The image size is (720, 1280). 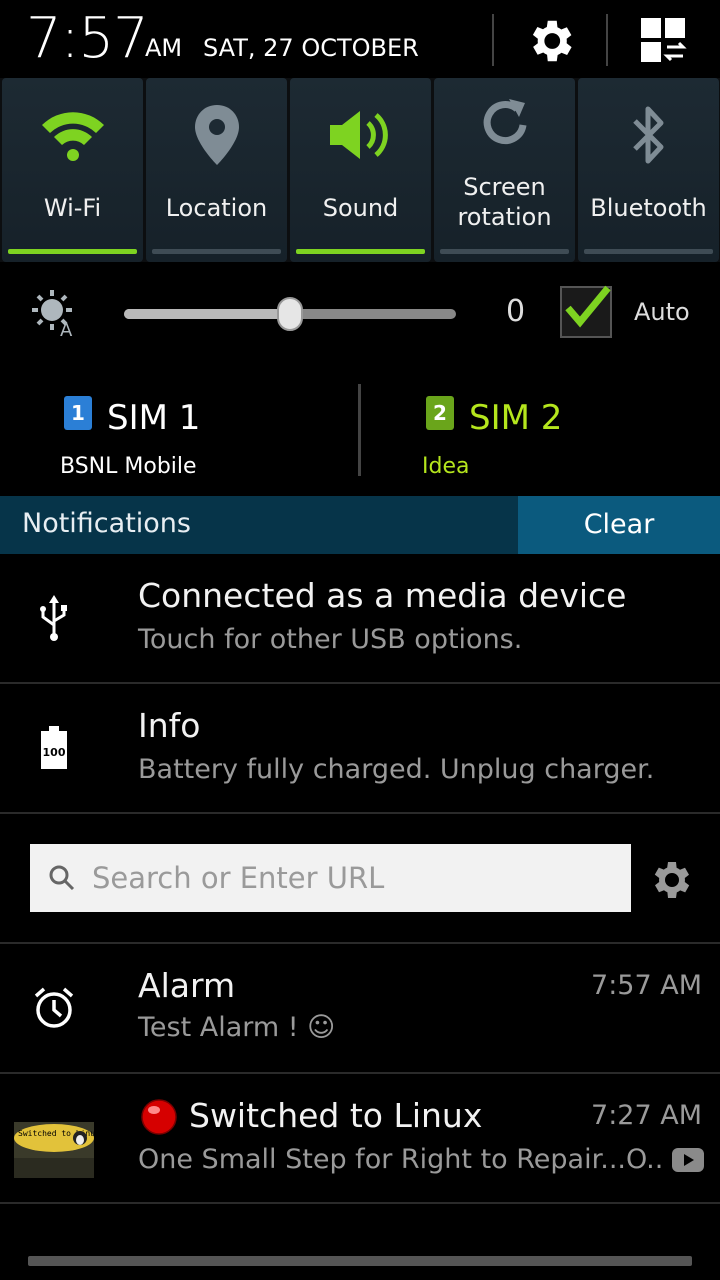 I want to click on toggle-label: Bluetooth, so click(x=648, y=208).